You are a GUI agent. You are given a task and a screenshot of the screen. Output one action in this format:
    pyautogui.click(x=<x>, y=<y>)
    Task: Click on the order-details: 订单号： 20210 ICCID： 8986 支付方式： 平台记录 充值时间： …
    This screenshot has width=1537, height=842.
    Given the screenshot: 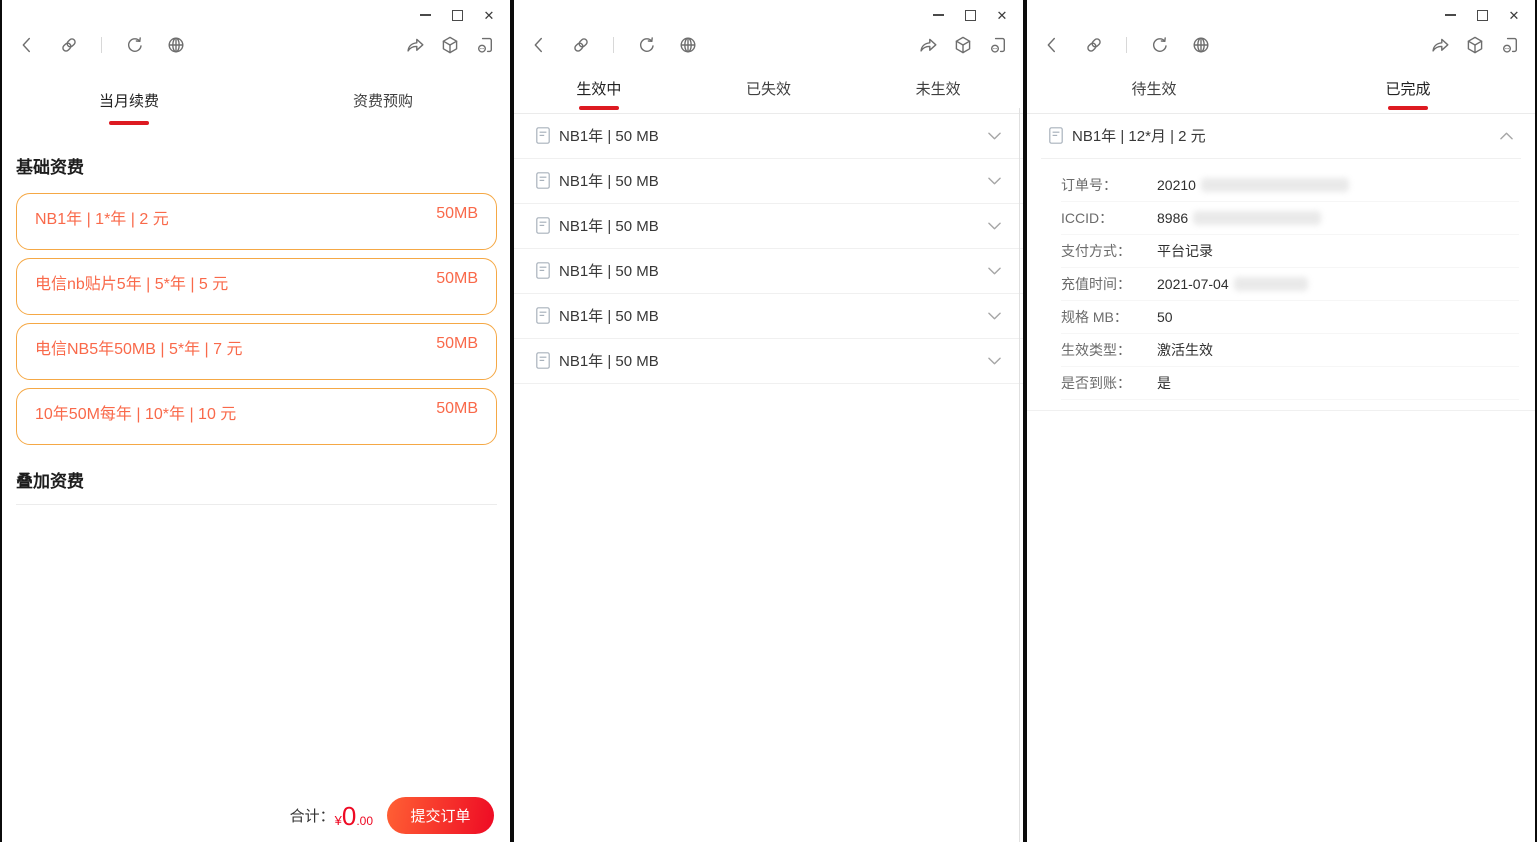 What is the action you would take?
    pyautogui.click(x=1281, y=285)
    